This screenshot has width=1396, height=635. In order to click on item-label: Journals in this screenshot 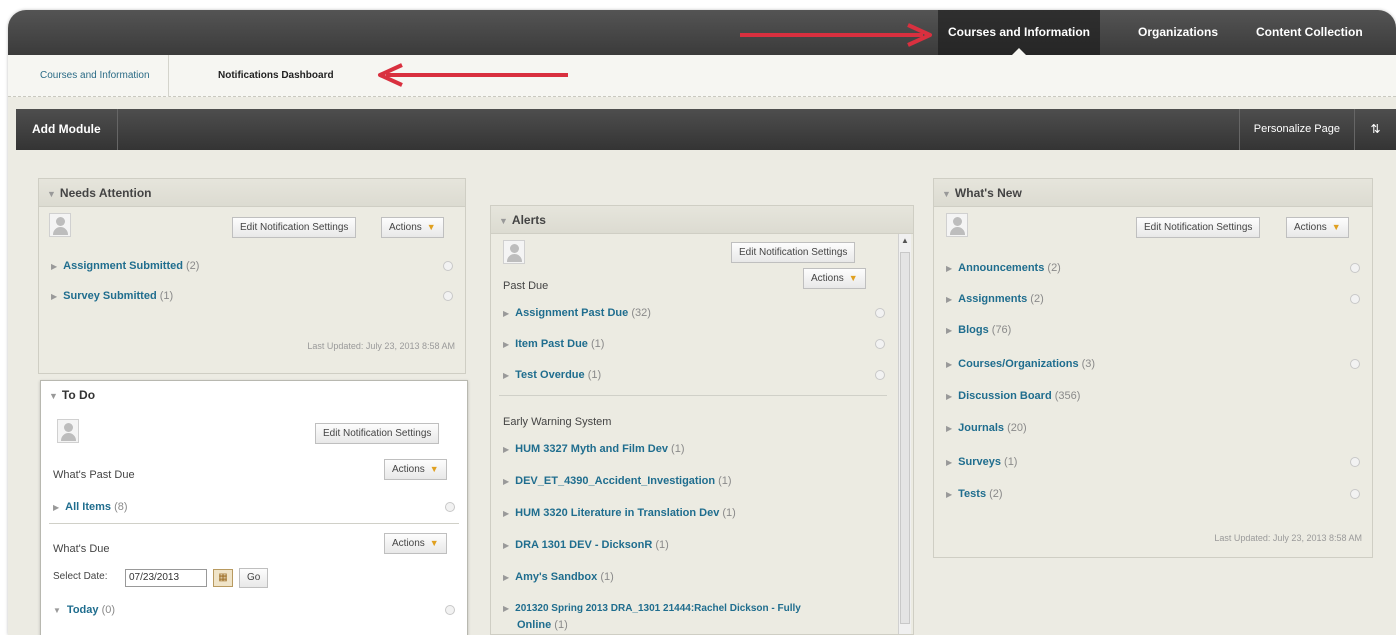, I will do `click(981, 428)`.